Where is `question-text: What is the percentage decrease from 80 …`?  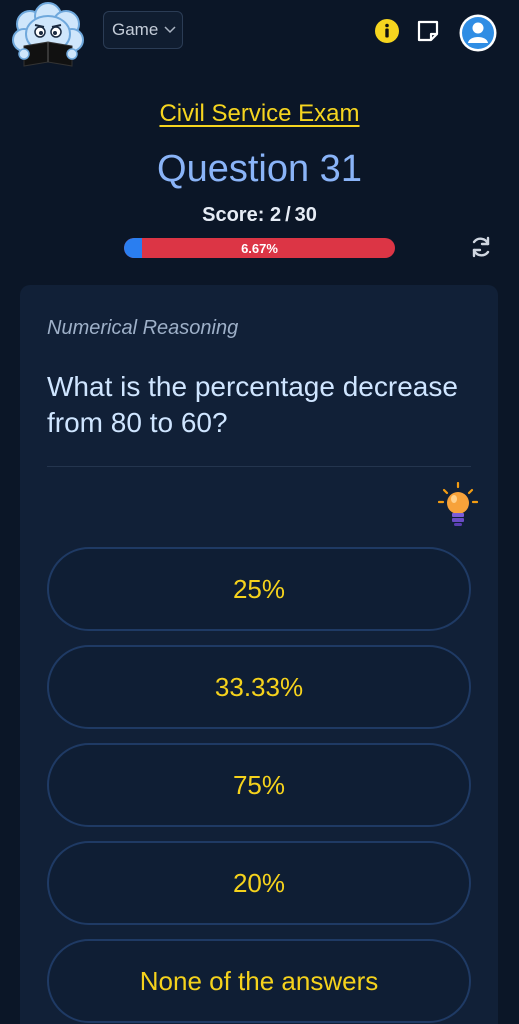 question-text: What is the percentage decrease from 80 … is located at coordinates (252, 404).